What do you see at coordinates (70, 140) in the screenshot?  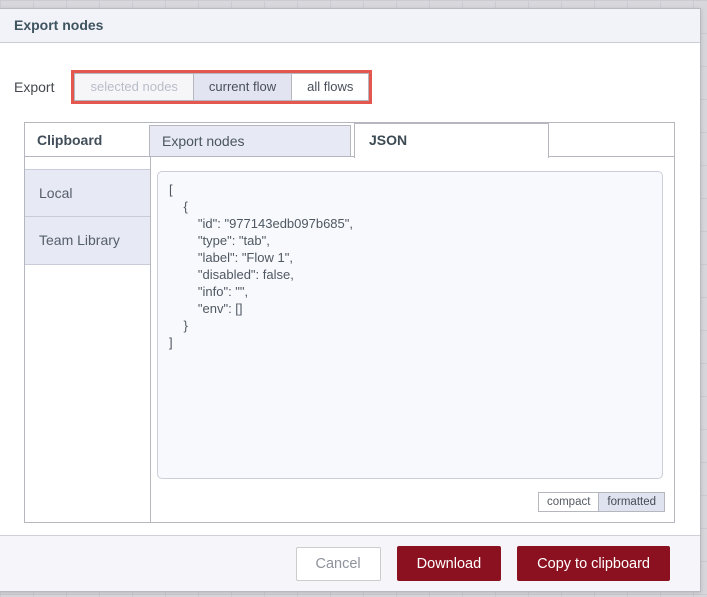 I see `clipboard-label: Clipboard` at bounding box center [70, 140].